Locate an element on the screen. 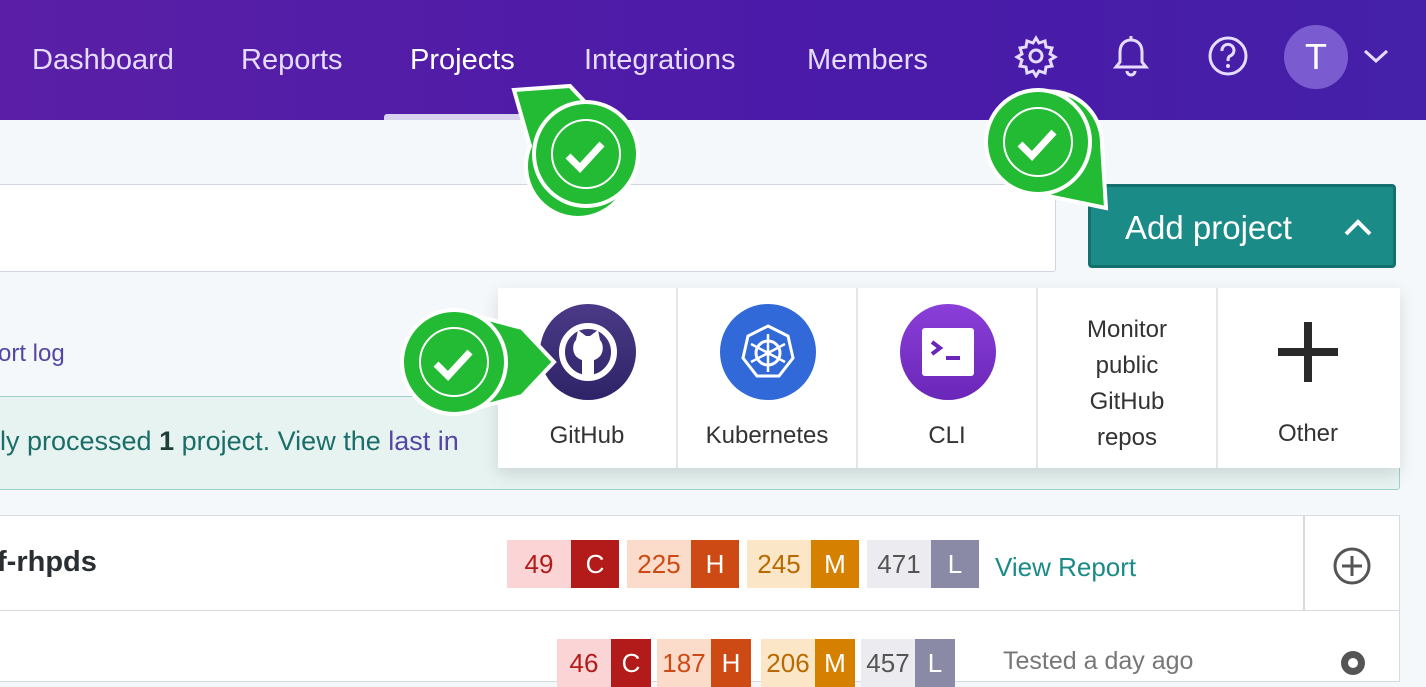 This screenshot has height=687, width=1426. medium-count: 245 is located at coordinates (779, 564).